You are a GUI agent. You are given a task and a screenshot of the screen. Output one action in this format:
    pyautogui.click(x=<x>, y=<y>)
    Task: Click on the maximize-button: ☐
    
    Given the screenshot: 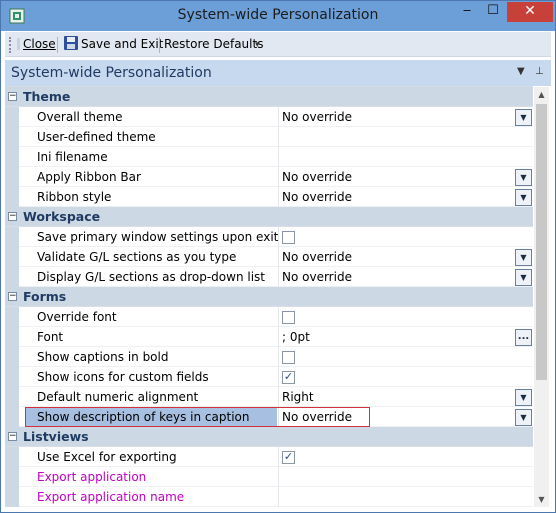 What is the action you would take?
    pyautogui.click(x=493, y=11)
    